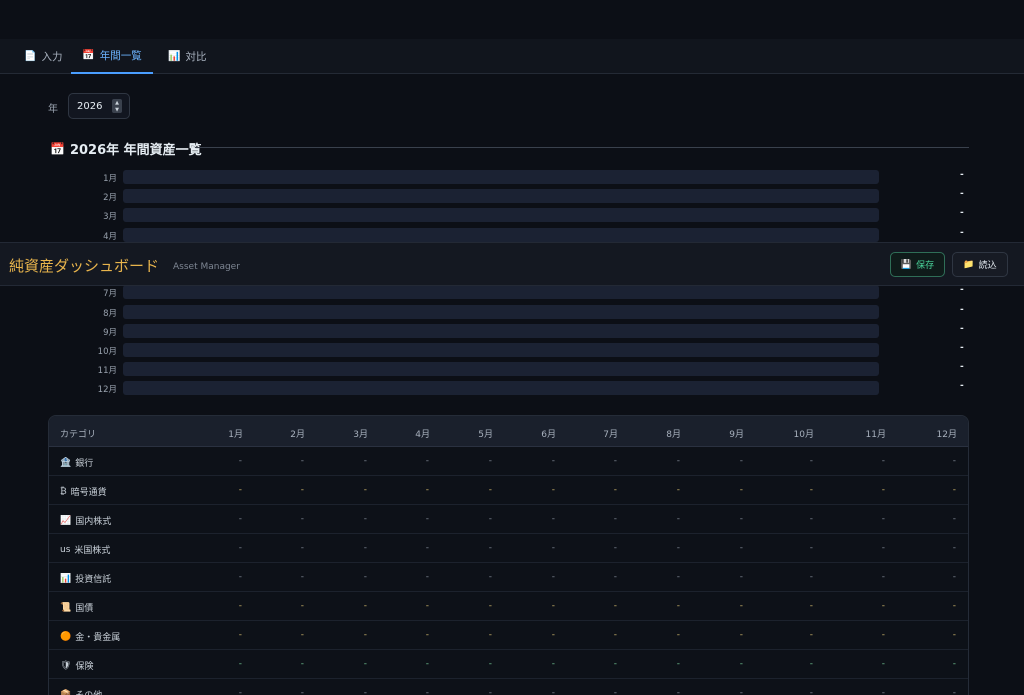  Describe the element at coordinates (512, 264) in the screenshot. I see `app-header: 純資産ダッシュボード Asset Manager 💾 保存 📁 読込` at that location.